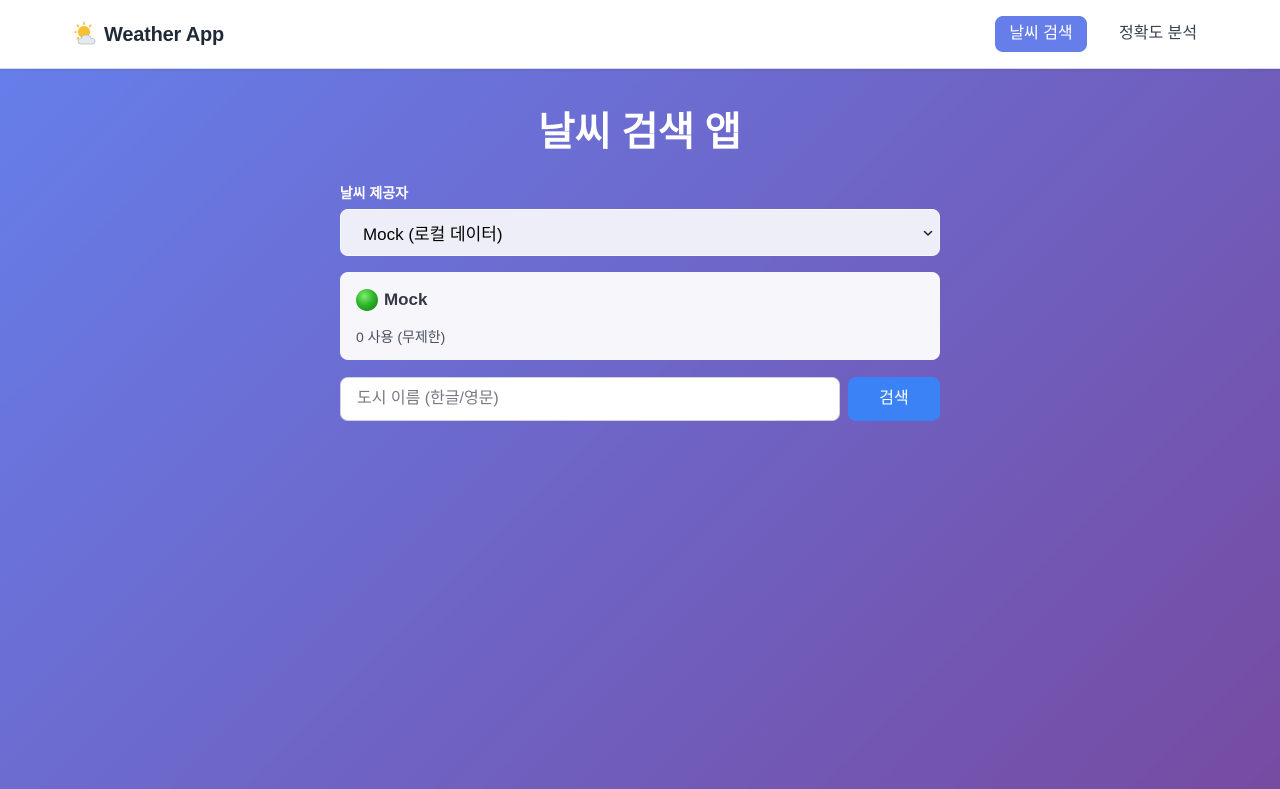  Describe the element at coordinates (640, 232) in the screenshot. I see `provider-select: Mock (로컬 데이터)` at that location.